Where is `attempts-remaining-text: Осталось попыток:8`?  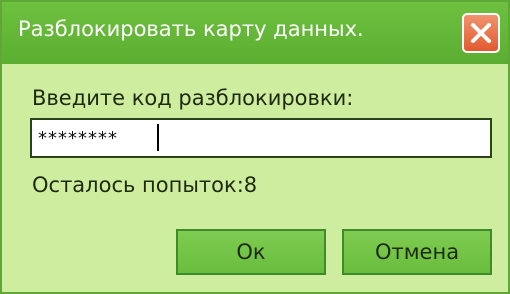 attempts-remaining-text: Осталось попыток:8 is located at coordinates (145, 185).